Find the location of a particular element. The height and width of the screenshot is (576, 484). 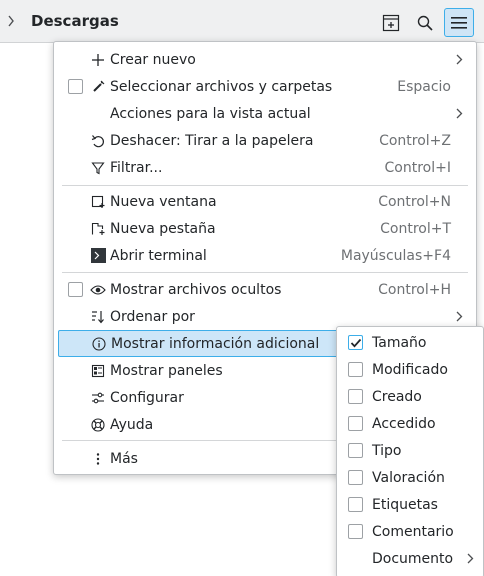

search-button is located at coordinates (425, 22).